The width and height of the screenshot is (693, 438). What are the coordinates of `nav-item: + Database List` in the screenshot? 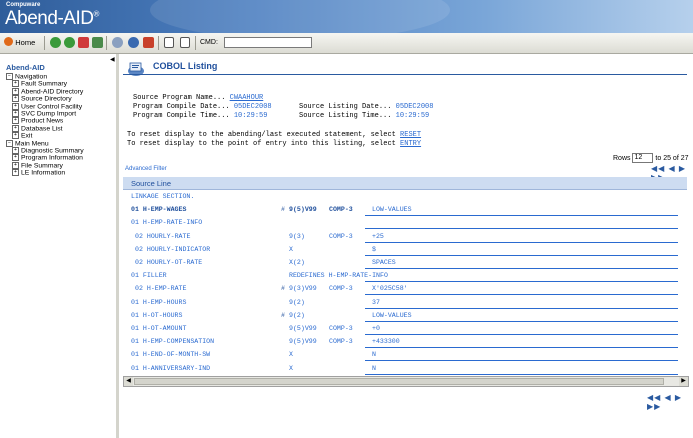 It's located at (37, 128).